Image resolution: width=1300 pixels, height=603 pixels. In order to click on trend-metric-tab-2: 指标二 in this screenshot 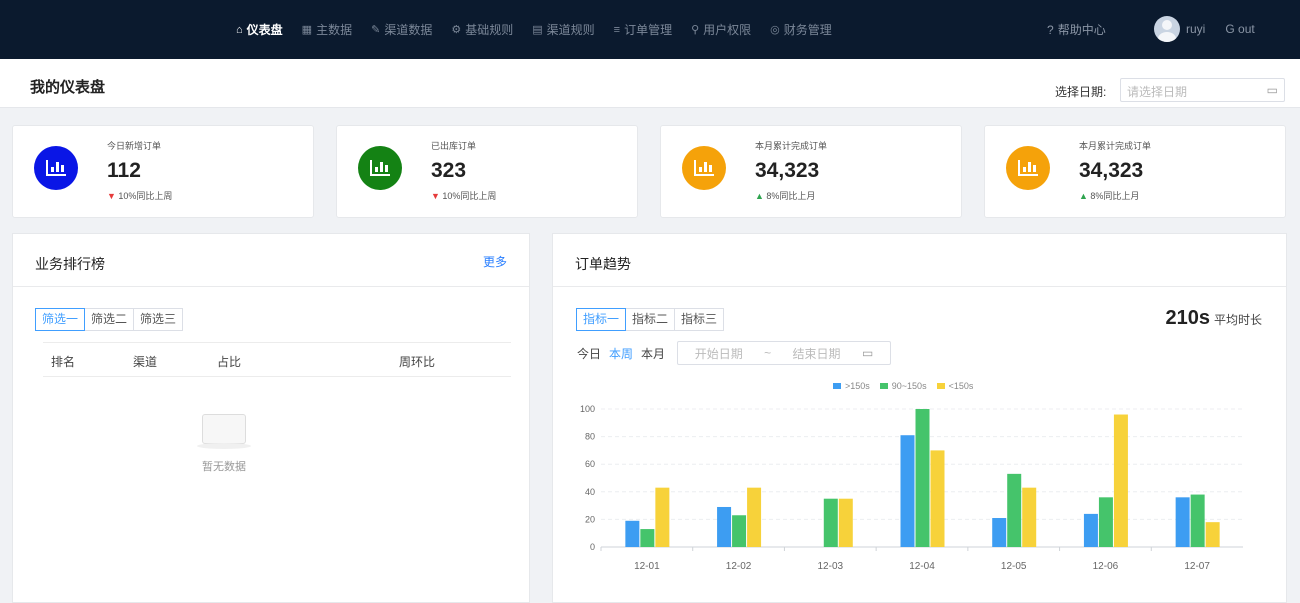, I will do `click(650, 319)`.